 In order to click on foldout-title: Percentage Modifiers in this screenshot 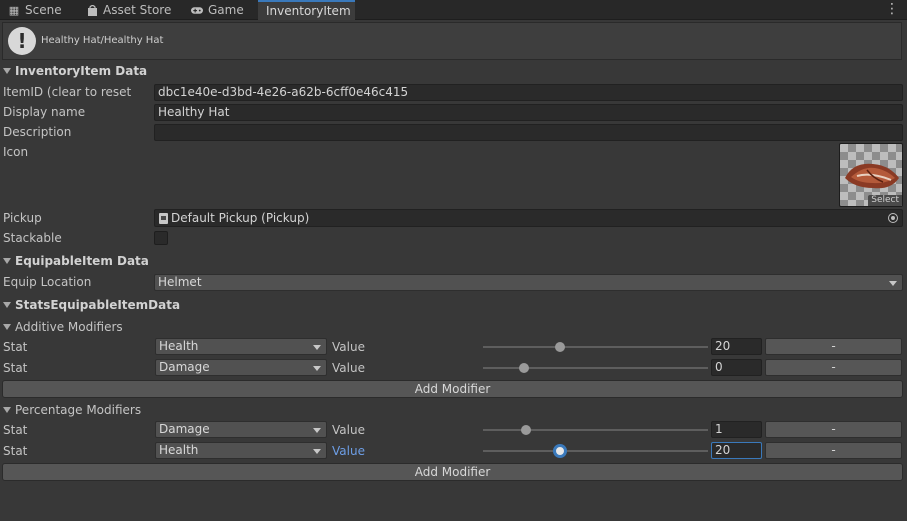, I will do `click(78, 410)`.